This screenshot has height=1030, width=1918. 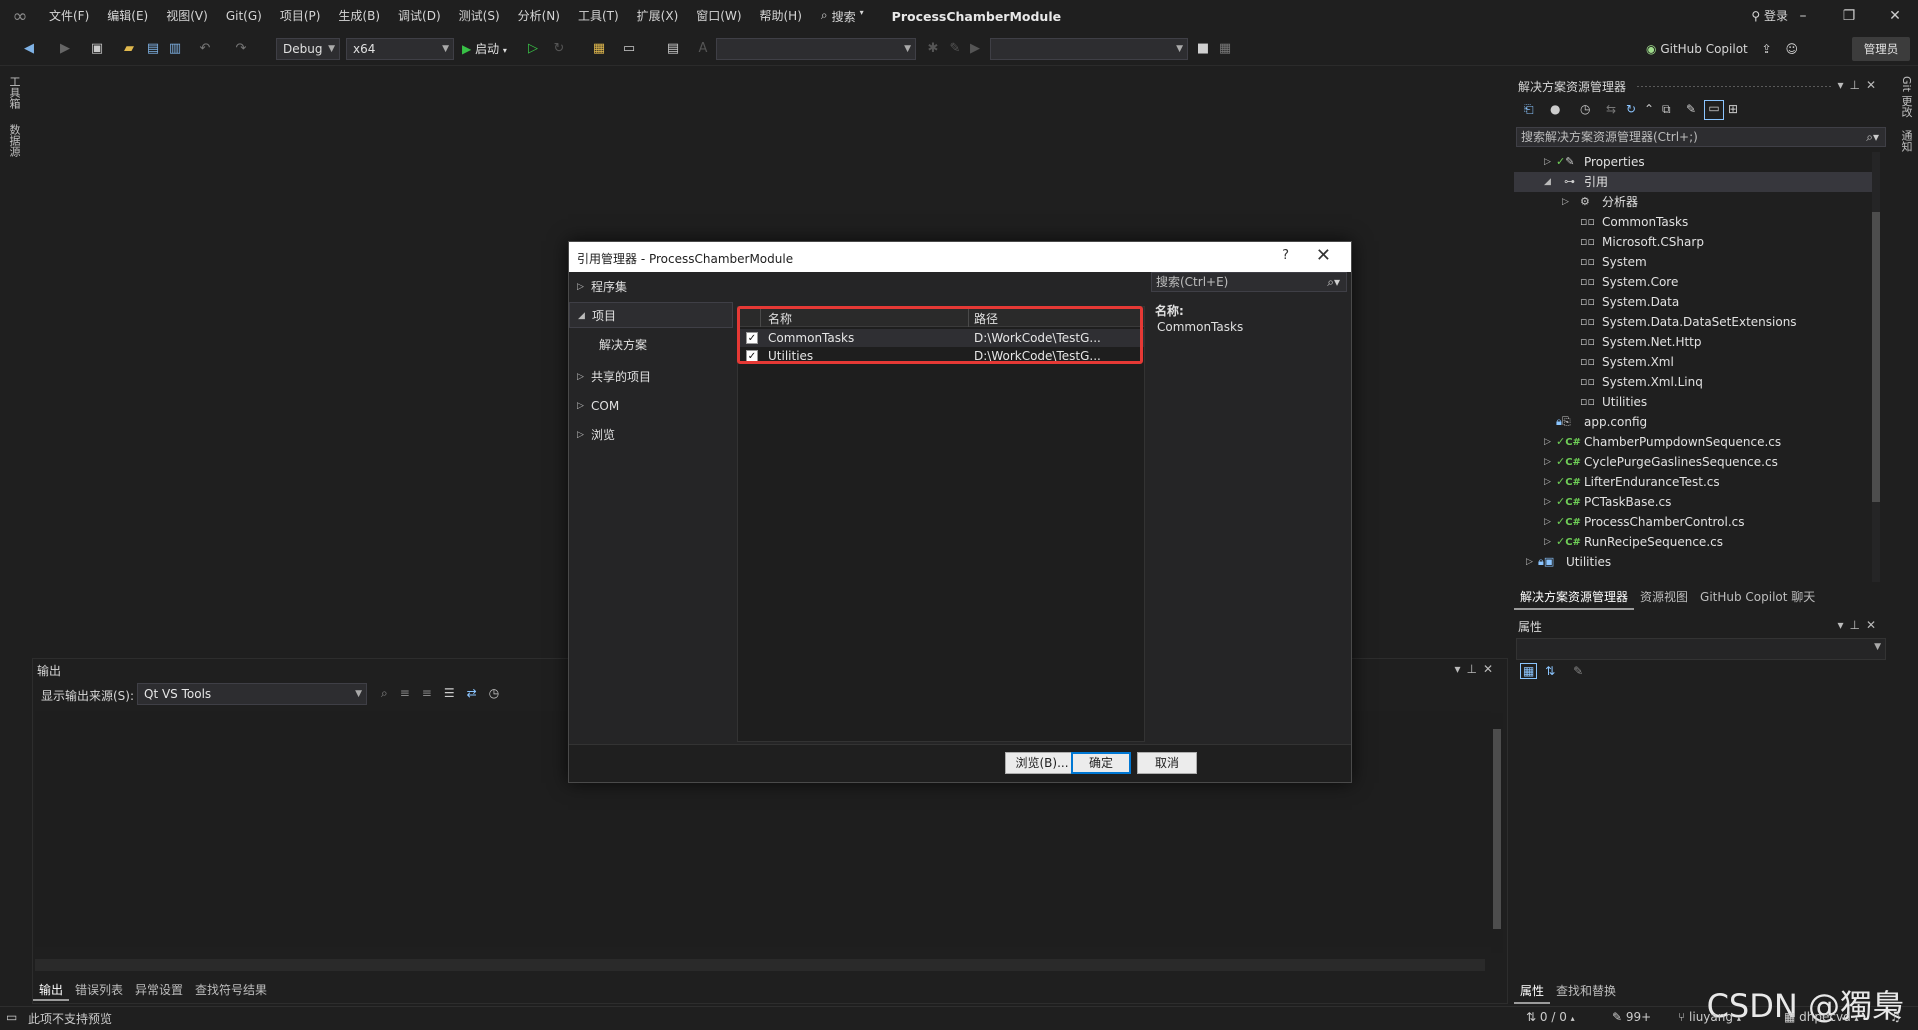 I want to click on nav-com: ▷ COM, so click(x=651, y=406).